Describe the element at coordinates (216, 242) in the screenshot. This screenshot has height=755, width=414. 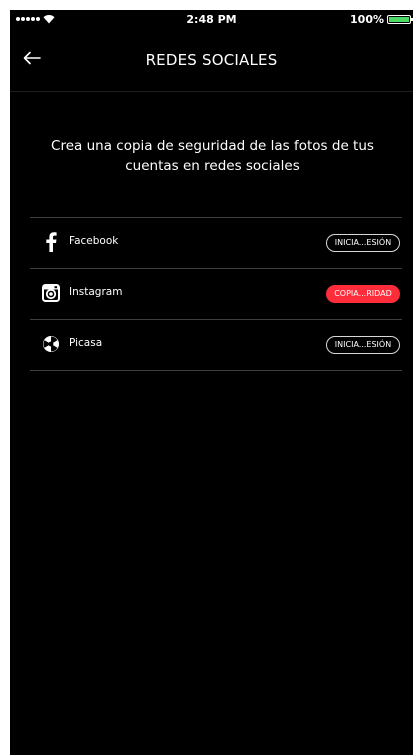
I see `list-item-facebook: Facebook INICIA...ESIÓN` at that location.